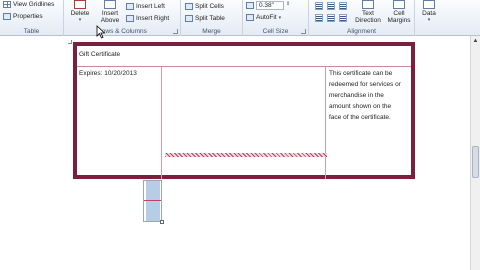 This screenshot has width=480, height=270. What do you see at coordinates (7, 16) in the screenshot?
I see `properties-icon` at bounding box center [7, 16].